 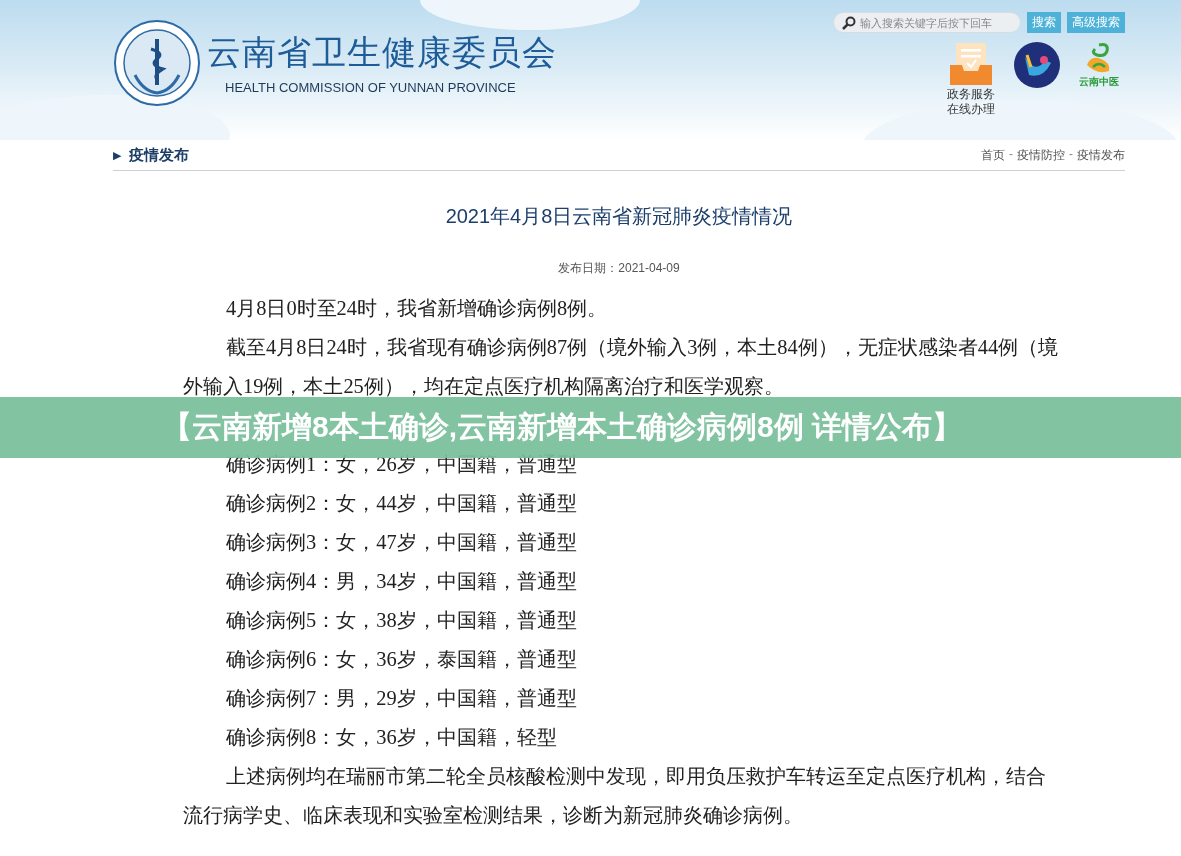 What do you see at coordinates (1099, 82) in the screenshot?
I see `logo-caption: 云南中医` at bounding box center [1099, 82].